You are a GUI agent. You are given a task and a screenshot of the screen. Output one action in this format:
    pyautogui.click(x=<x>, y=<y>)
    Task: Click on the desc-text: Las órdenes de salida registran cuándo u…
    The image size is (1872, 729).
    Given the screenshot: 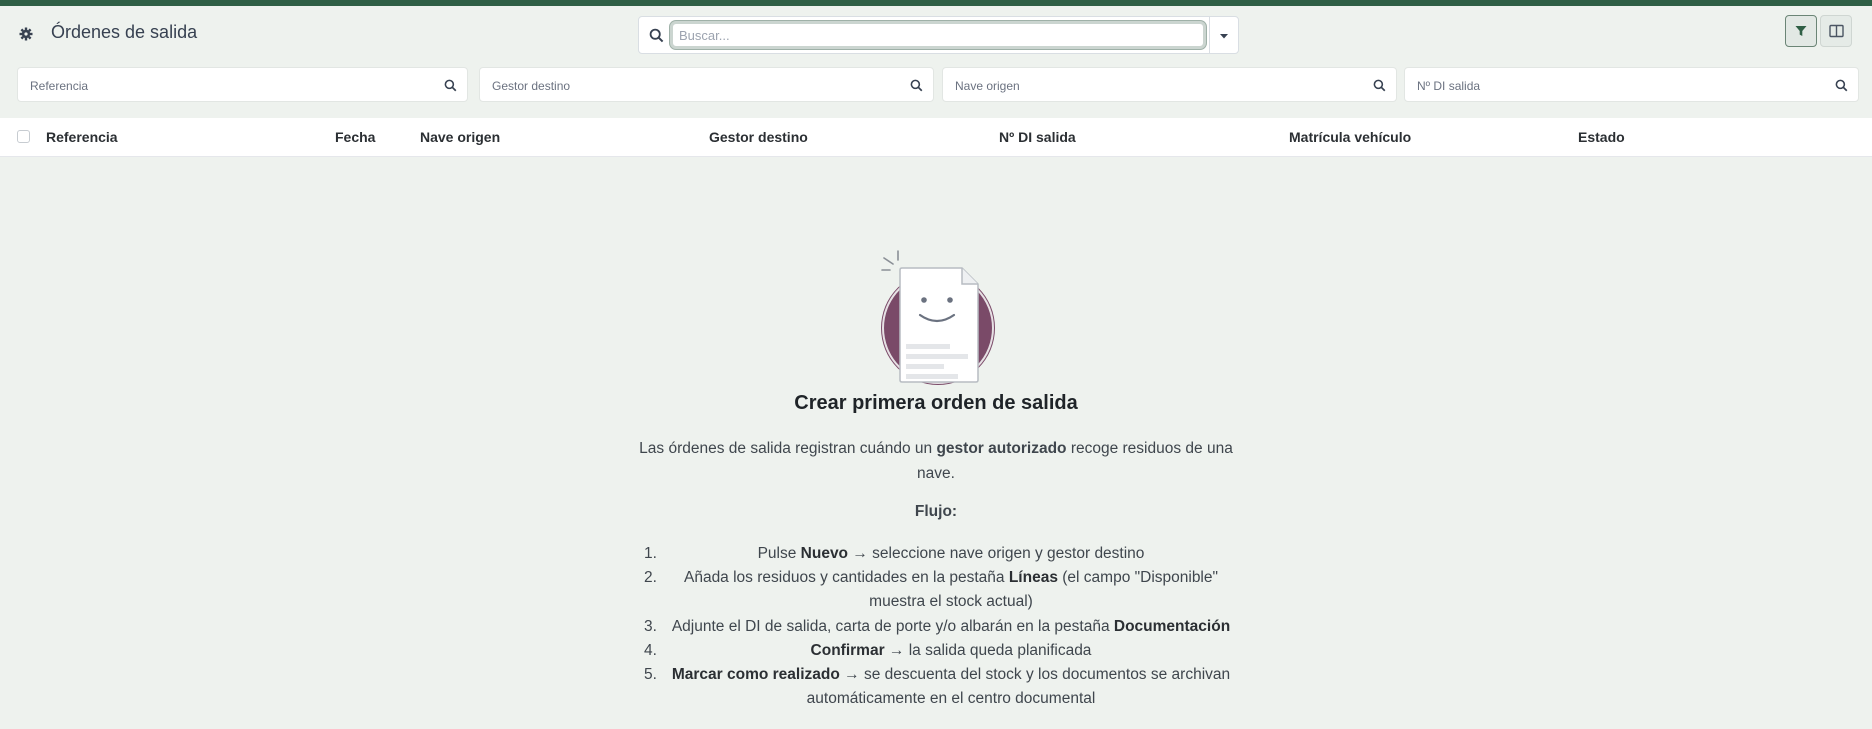 What is the action you would take?
    pyautogui.click(x=788, y=448)
    